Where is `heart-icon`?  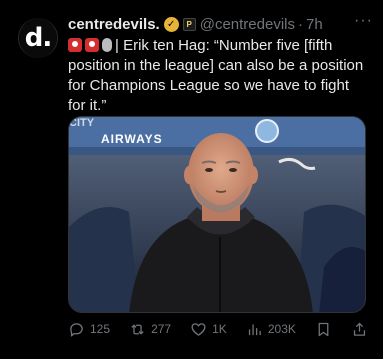
heart-icon is located at coordinates (198, 329).